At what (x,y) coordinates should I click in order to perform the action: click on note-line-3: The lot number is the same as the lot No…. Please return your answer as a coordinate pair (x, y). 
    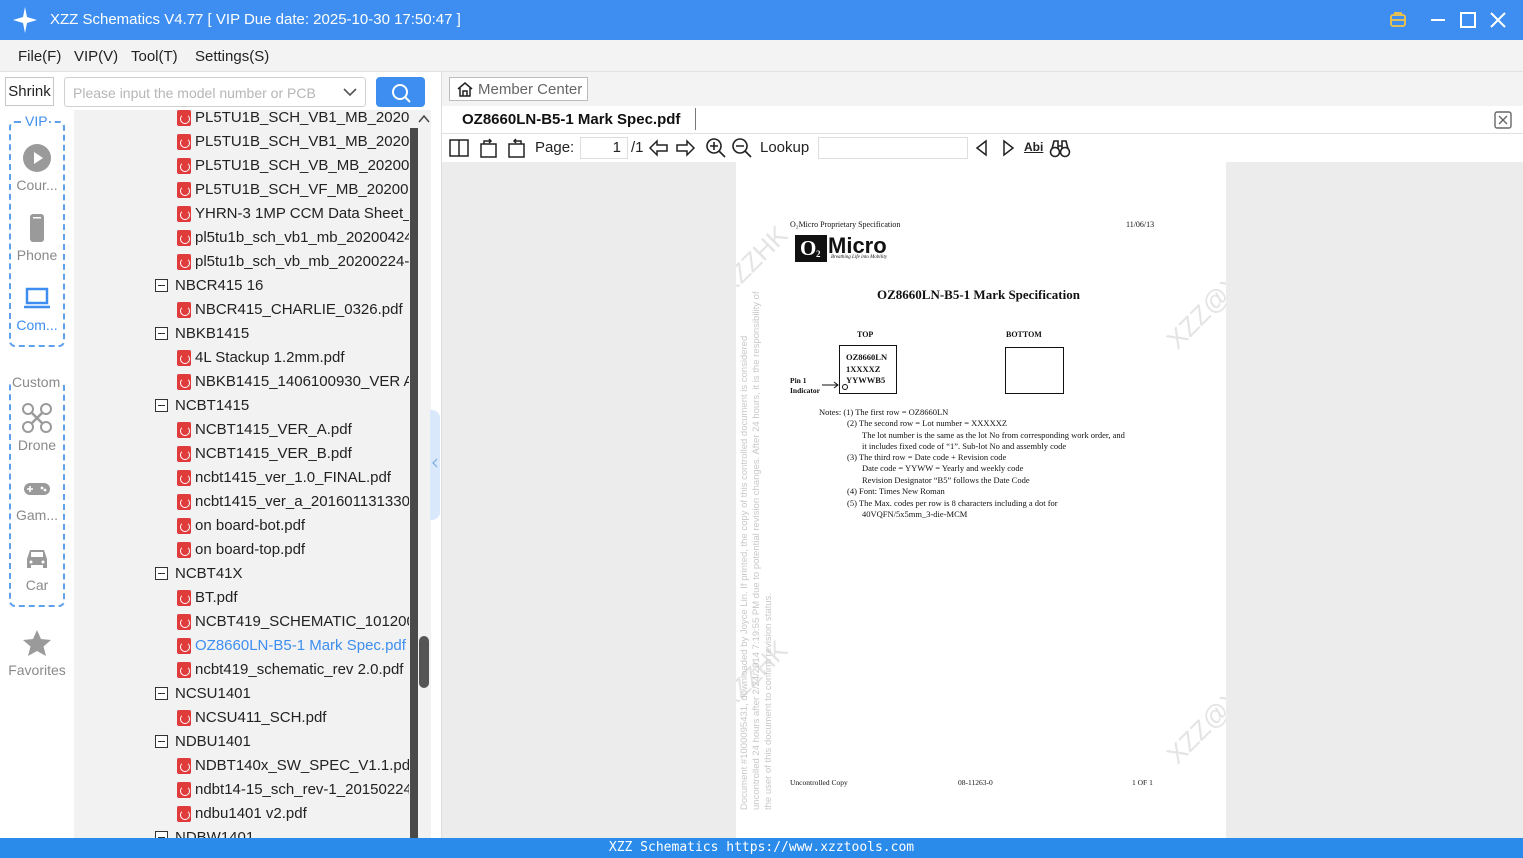
    Looking at the image, I should click on (993, 435).